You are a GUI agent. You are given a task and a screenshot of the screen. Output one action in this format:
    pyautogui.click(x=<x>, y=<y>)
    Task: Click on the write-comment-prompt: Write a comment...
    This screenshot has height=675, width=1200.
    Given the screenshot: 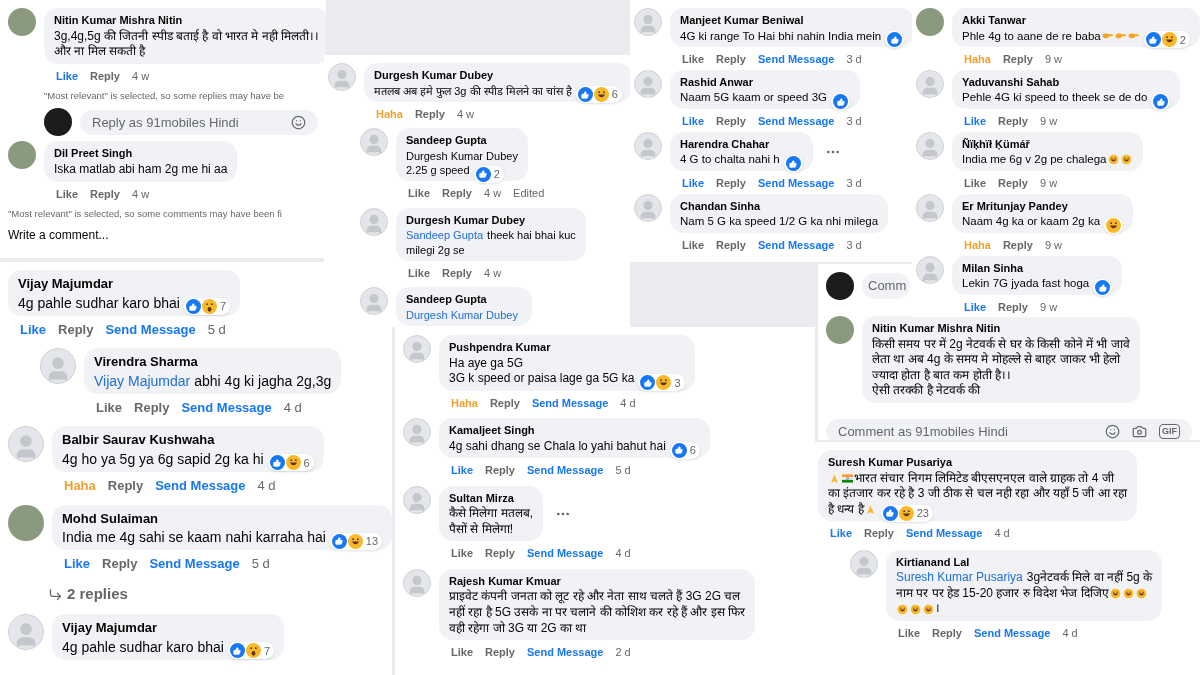 What is the action you would take?
    pyautogui.click(x=163, y=235)
    